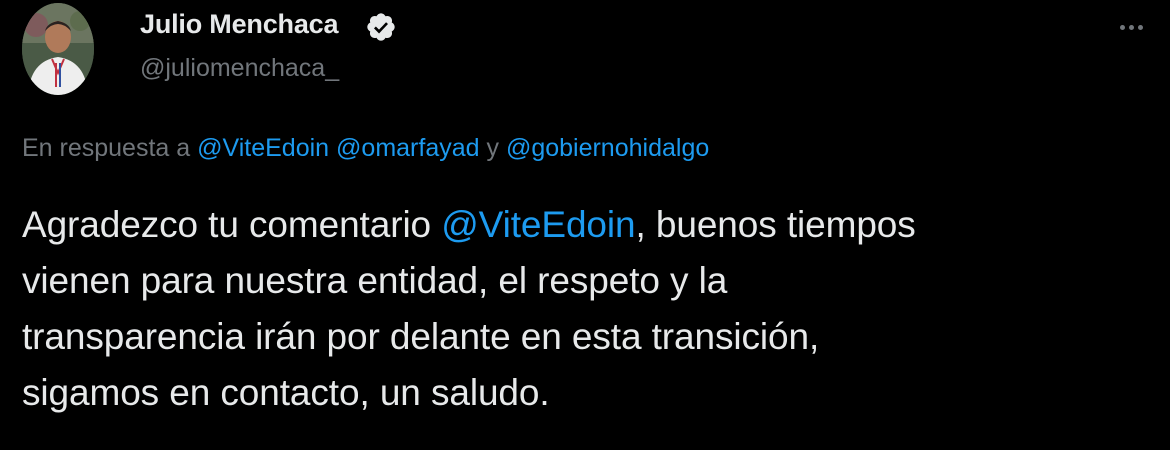 The width and height of the screenshot is (1170, 450). What do you see at coordinates (775, 224) in the screenshot?
I see `tweet-text-segment: , buenos tiempos` at bounding box center [775, 224].